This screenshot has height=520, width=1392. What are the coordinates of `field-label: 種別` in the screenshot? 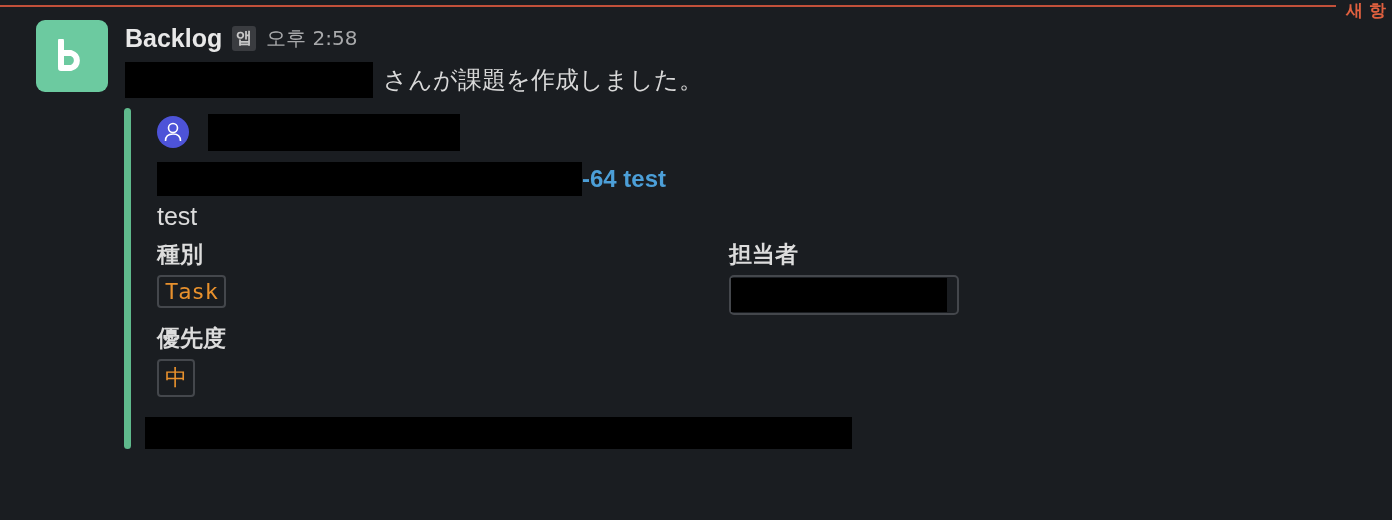 It's located at (180, 254).